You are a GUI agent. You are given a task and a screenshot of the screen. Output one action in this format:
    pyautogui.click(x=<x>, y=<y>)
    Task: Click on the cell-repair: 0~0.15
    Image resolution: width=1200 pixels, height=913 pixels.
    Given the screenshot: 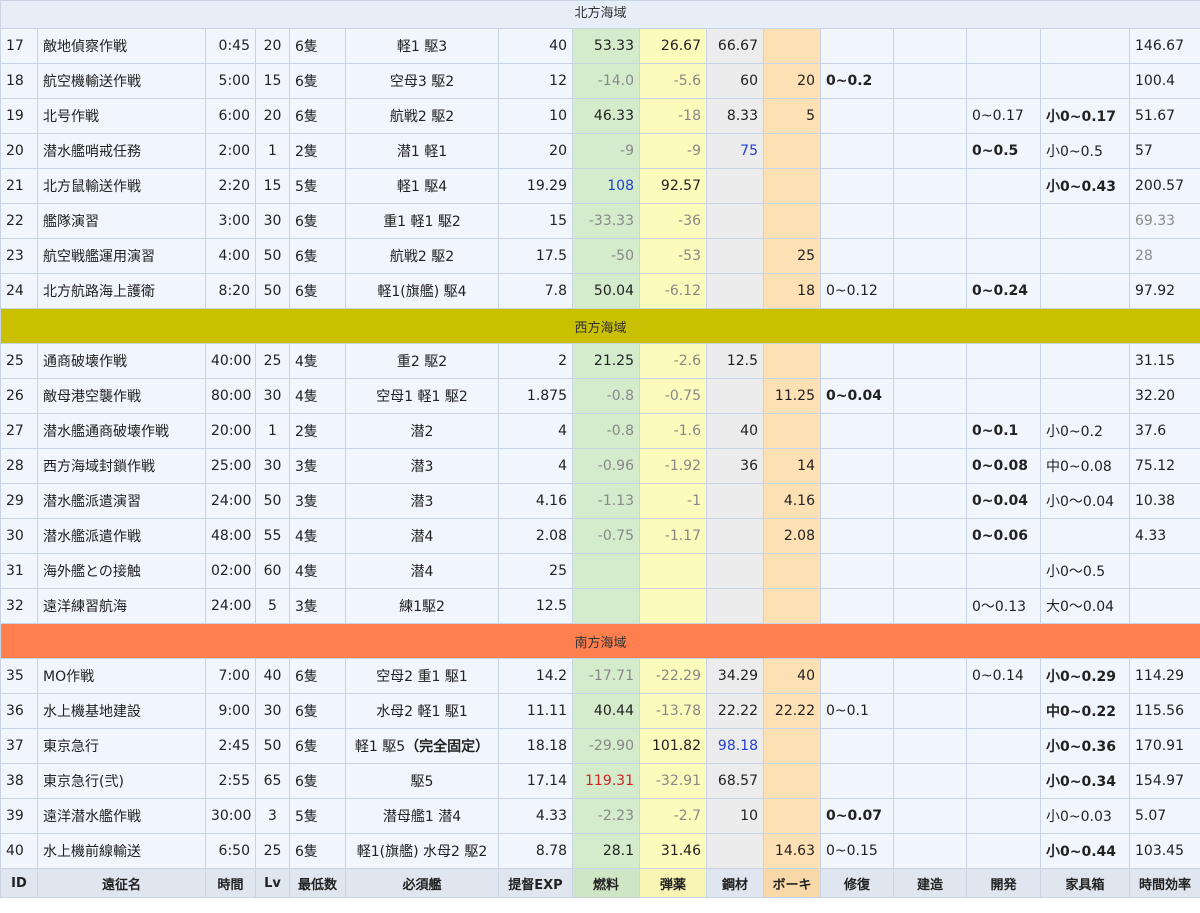 What is the action you would take?
    pyautogui.click(x=857, y=851)
    